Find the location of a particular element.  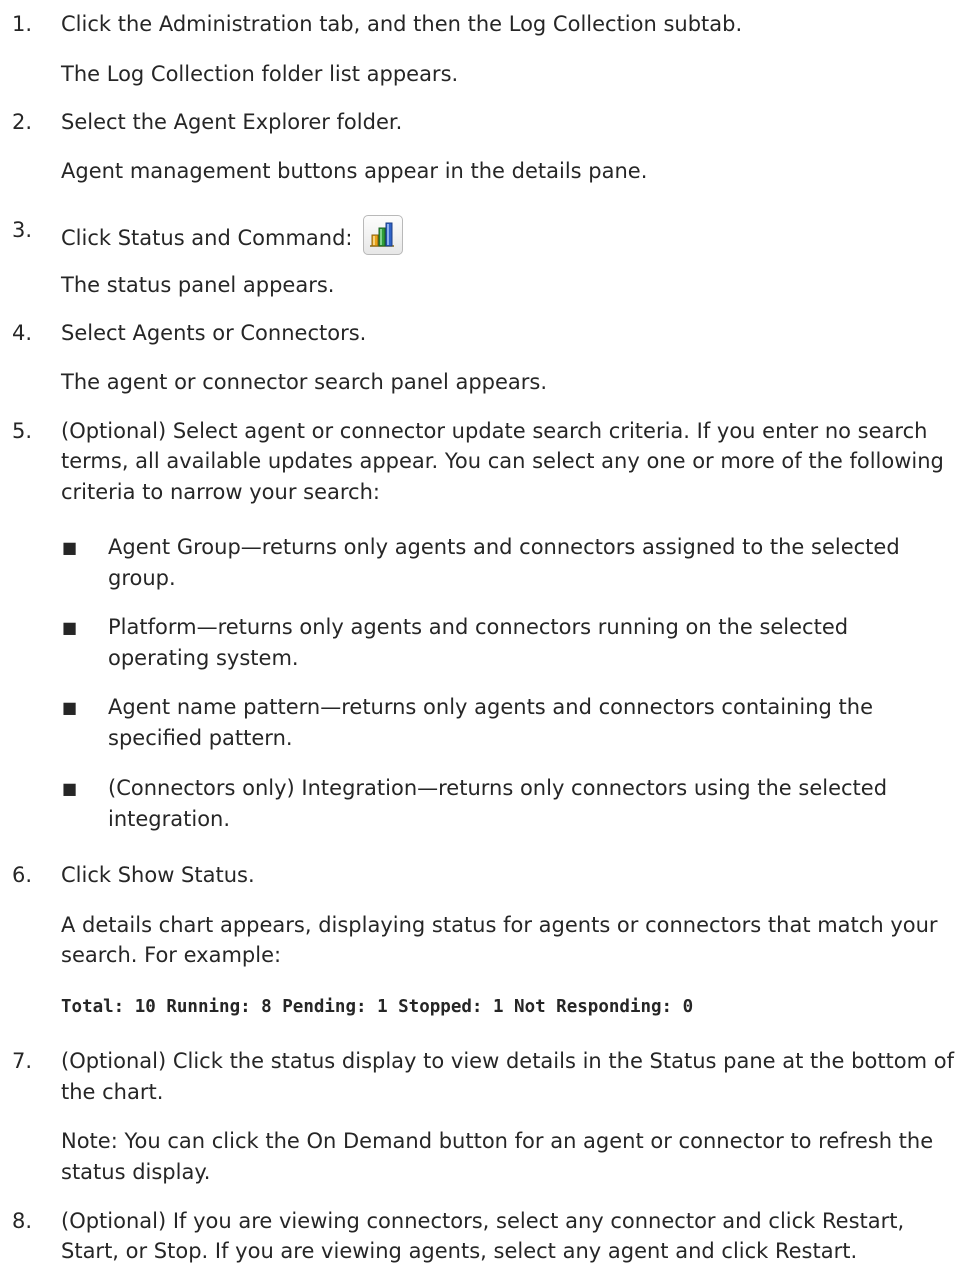

criteria-line: specified pattern. is located at coordinates (200, 738).